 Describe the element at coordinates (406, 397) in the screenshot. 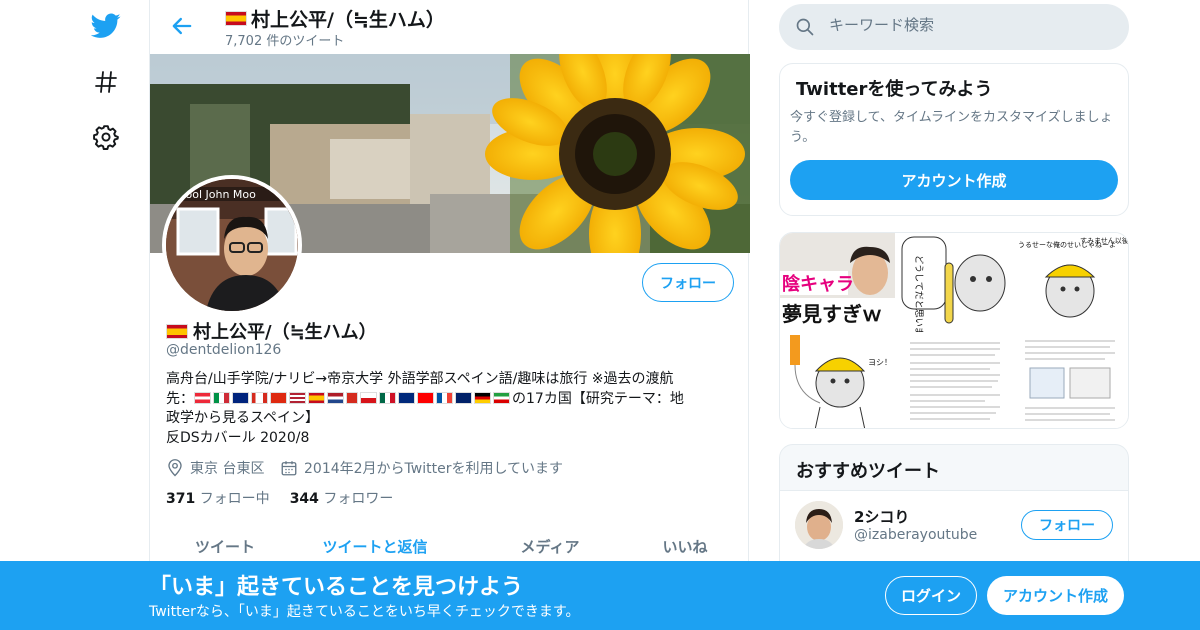

I see `guam-flag-icon` at that location.